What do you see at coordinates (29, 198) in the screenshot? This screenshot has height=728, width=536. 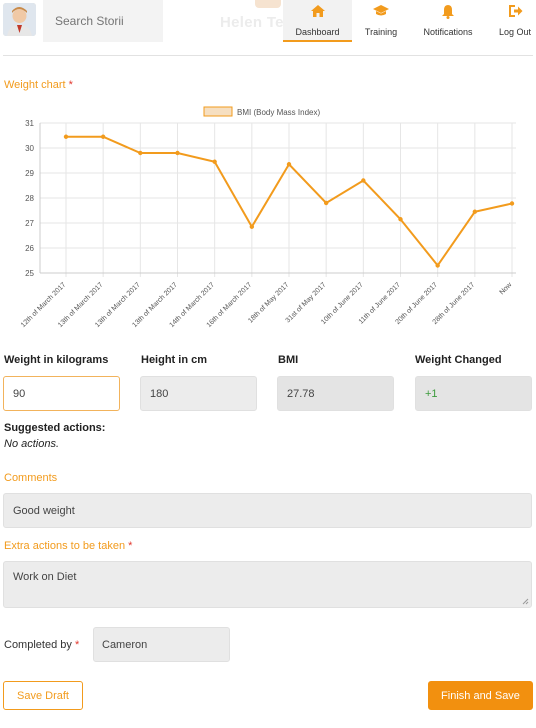 I see `y-tick-label: 28` at bounding box center [29, 198].